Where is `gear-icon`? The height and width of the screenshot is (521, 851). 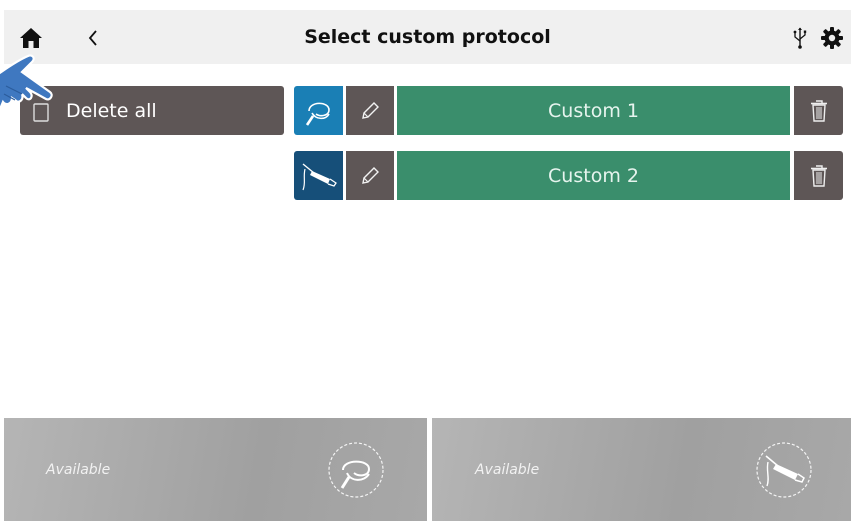 gear-icon is located at coordinates (832, 38).